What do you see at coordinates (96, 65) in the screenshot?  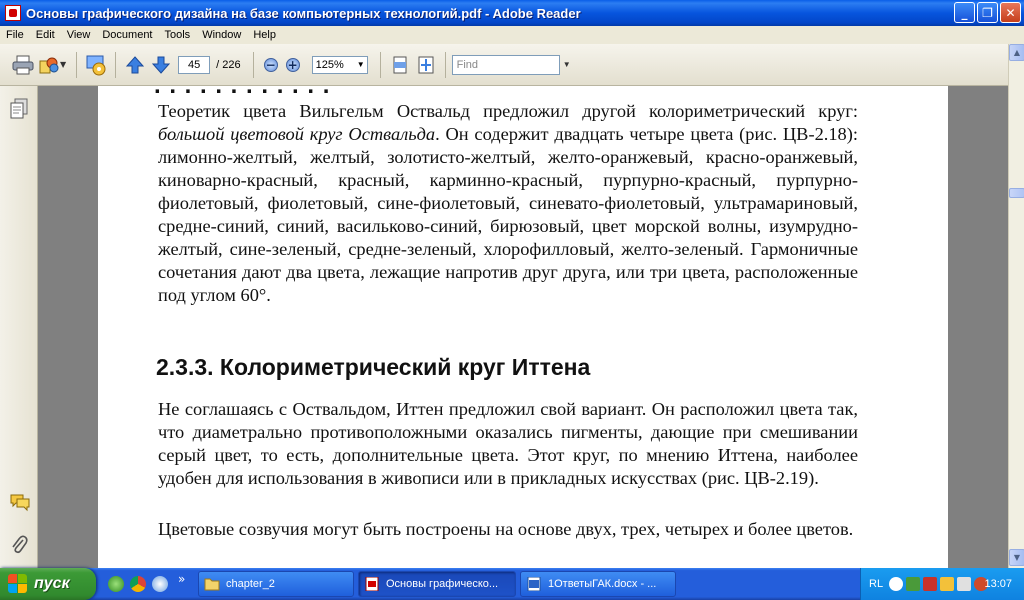 I see `update-icon` at bounding box center [96, 65].